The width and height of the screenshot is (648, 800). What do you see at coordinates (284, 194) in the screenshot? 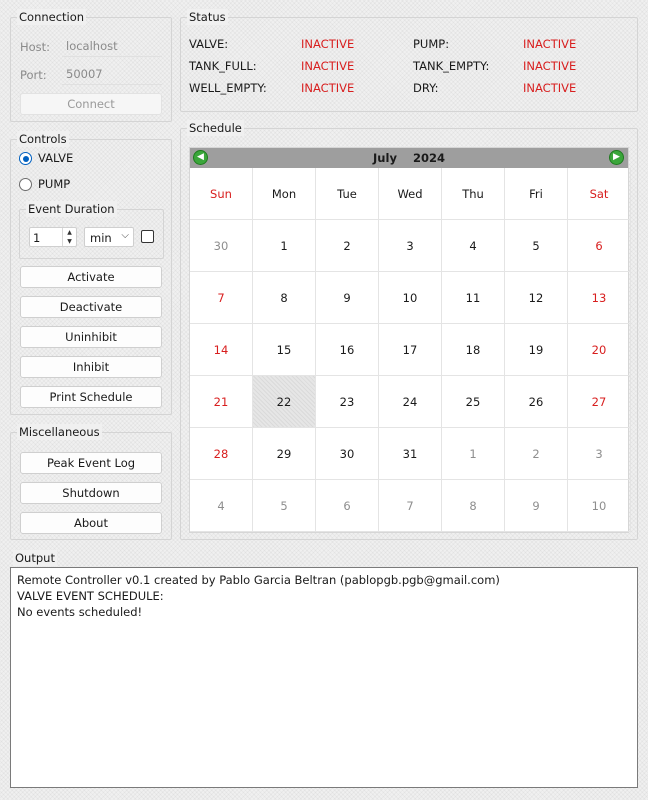
I see `weekday-header: Mon` at bounding box center [284, 194].